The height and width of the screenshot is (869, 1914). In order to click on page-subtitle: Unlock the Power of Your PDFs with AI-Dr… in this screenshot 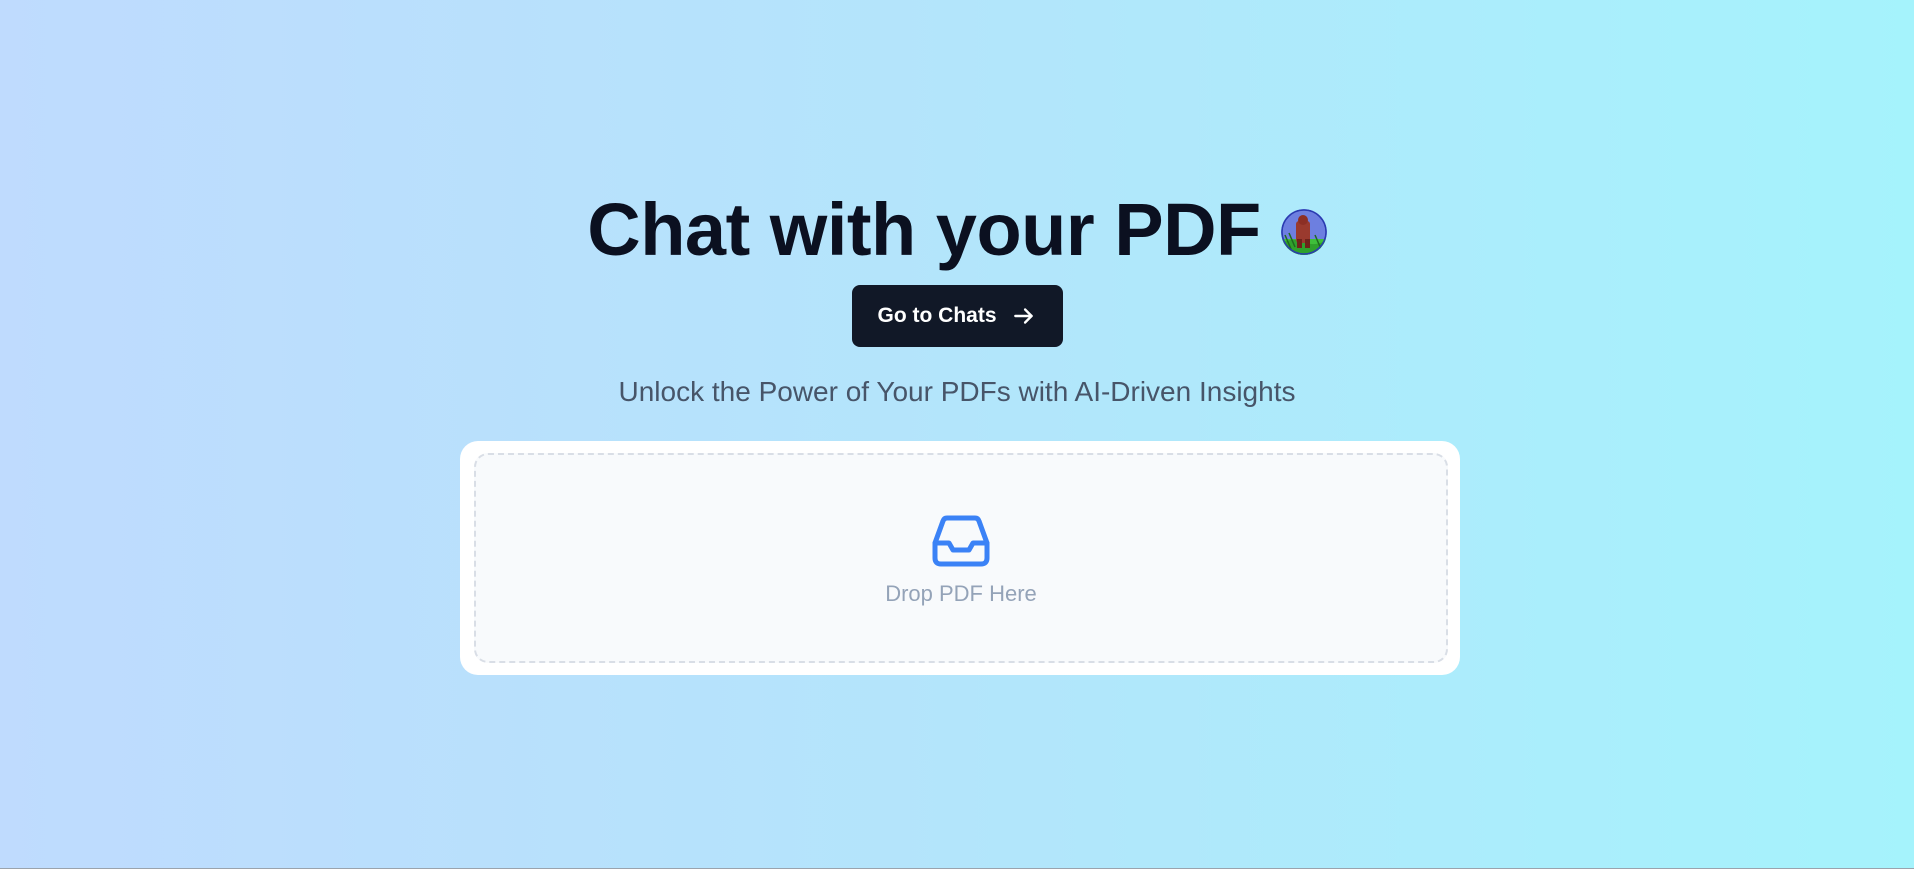, I will do `click(957, 391)`.